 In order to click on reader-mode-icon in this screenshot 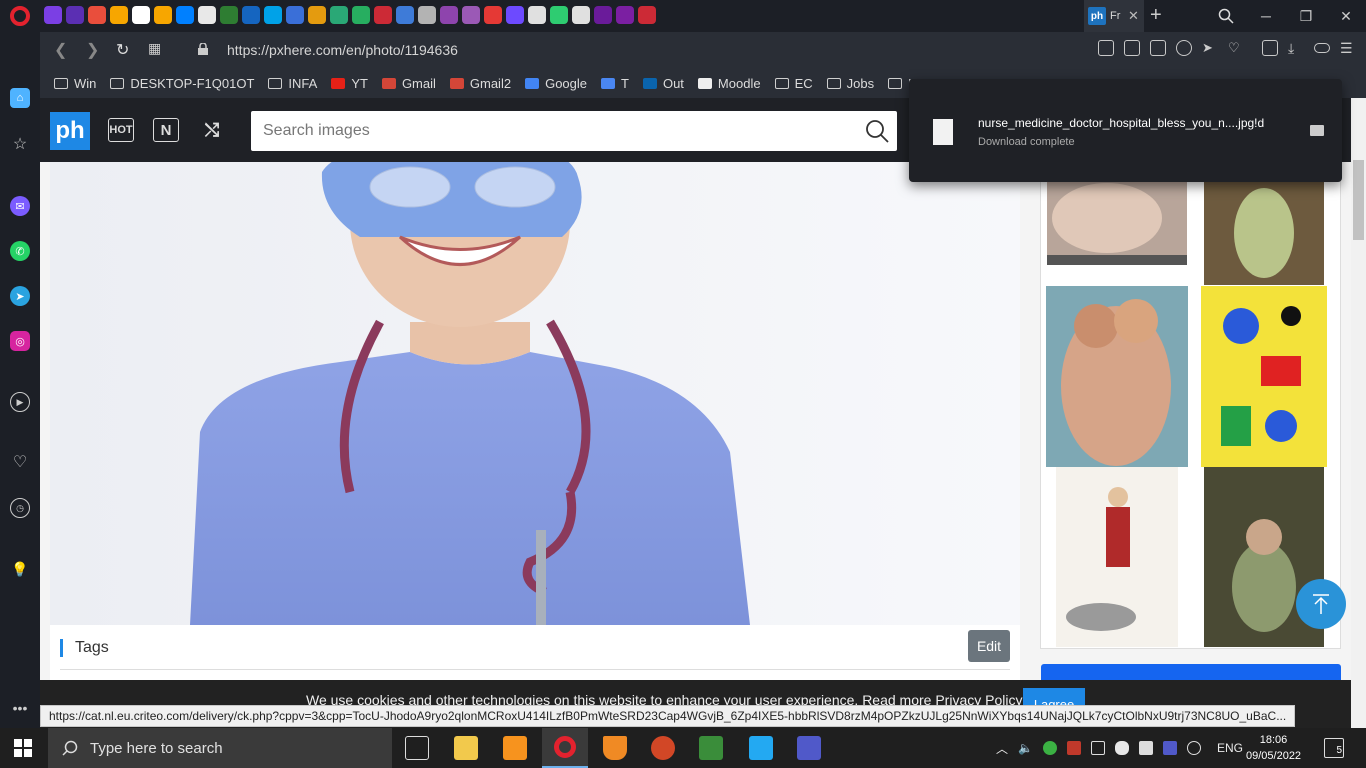, I will do `click(1106, 48)`.